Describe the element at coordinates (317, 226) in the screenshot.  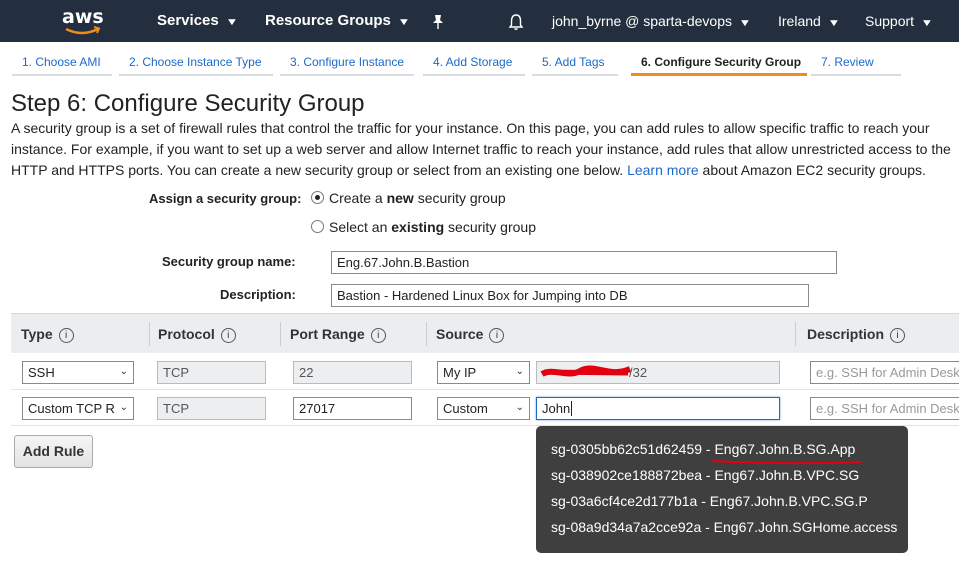
I see `radio-select-existing` at that location.